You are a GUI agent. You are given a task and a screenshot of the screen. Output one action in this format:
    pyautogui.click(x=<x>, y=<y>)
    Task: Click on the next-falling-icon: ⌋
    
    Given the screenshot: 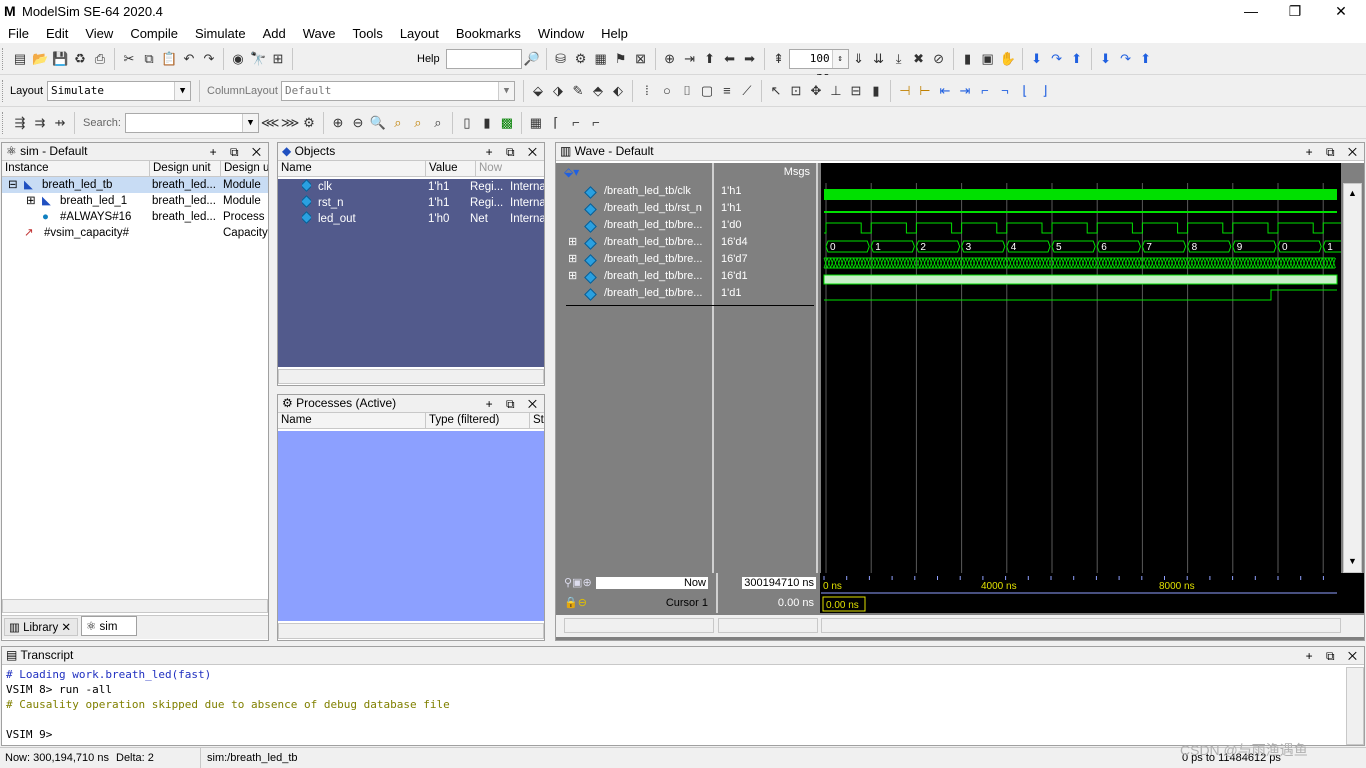 What is the action you would take?
    pyautogui.click(x=1045, y=91)
    